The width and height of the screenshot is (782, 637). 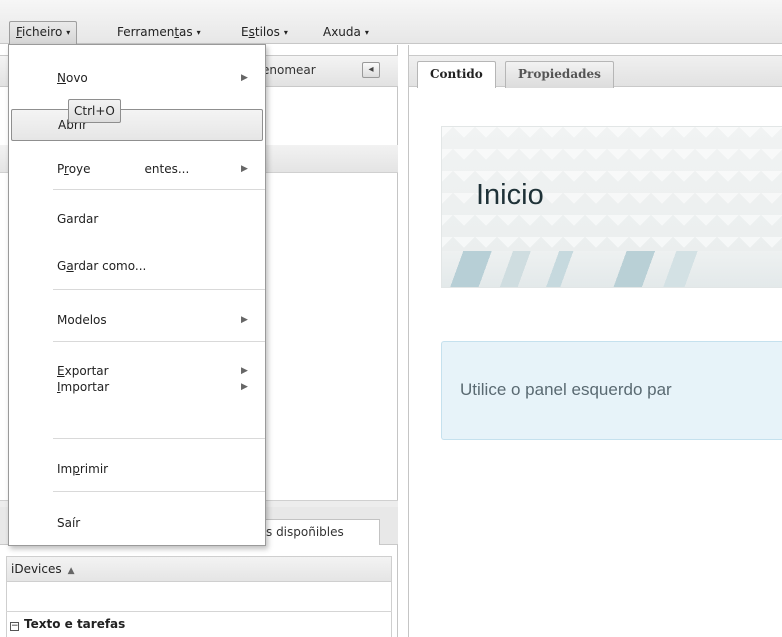 What do you see at coordinates (137, 78) in the screenshot?
I see `menu-item-novo: Novo ▶` at bounding box center [137, 78].